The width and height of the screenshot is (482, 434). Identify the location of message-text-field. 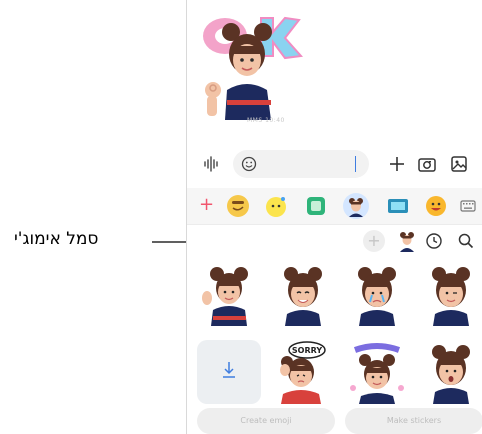
(301, 164).